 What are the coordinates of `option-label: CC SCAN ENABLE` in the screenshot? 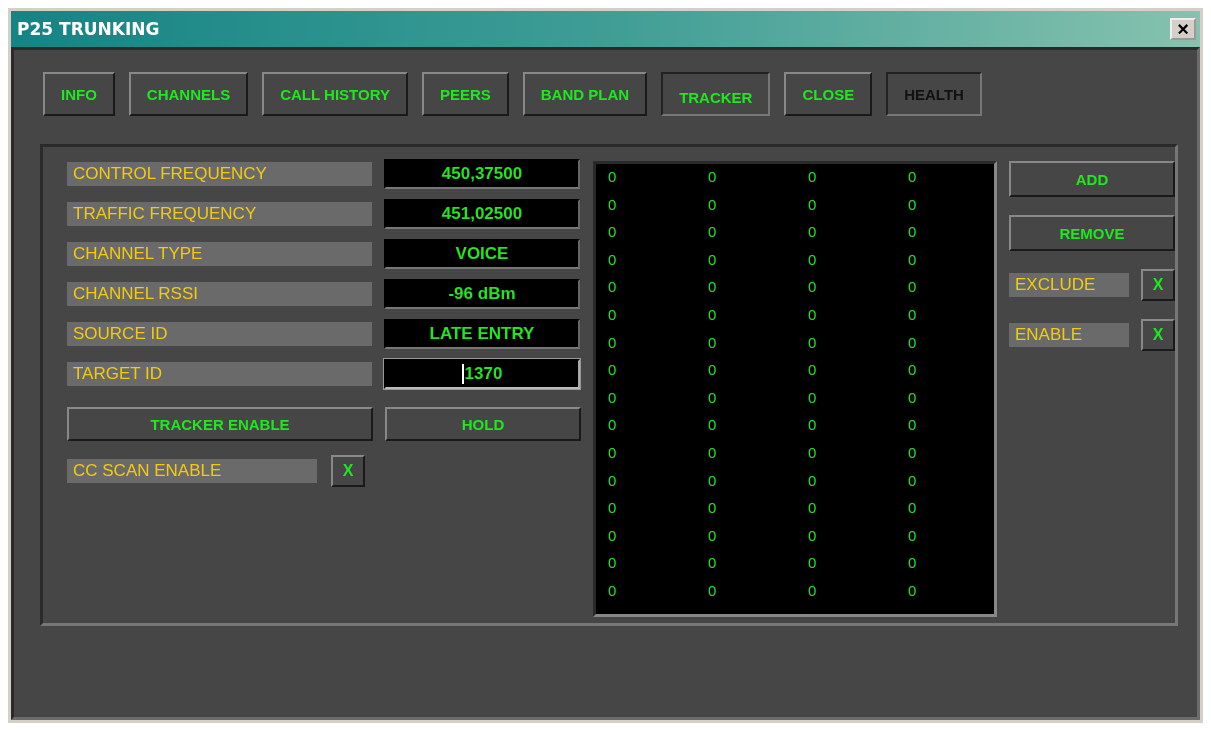 It's located at (192, 471).